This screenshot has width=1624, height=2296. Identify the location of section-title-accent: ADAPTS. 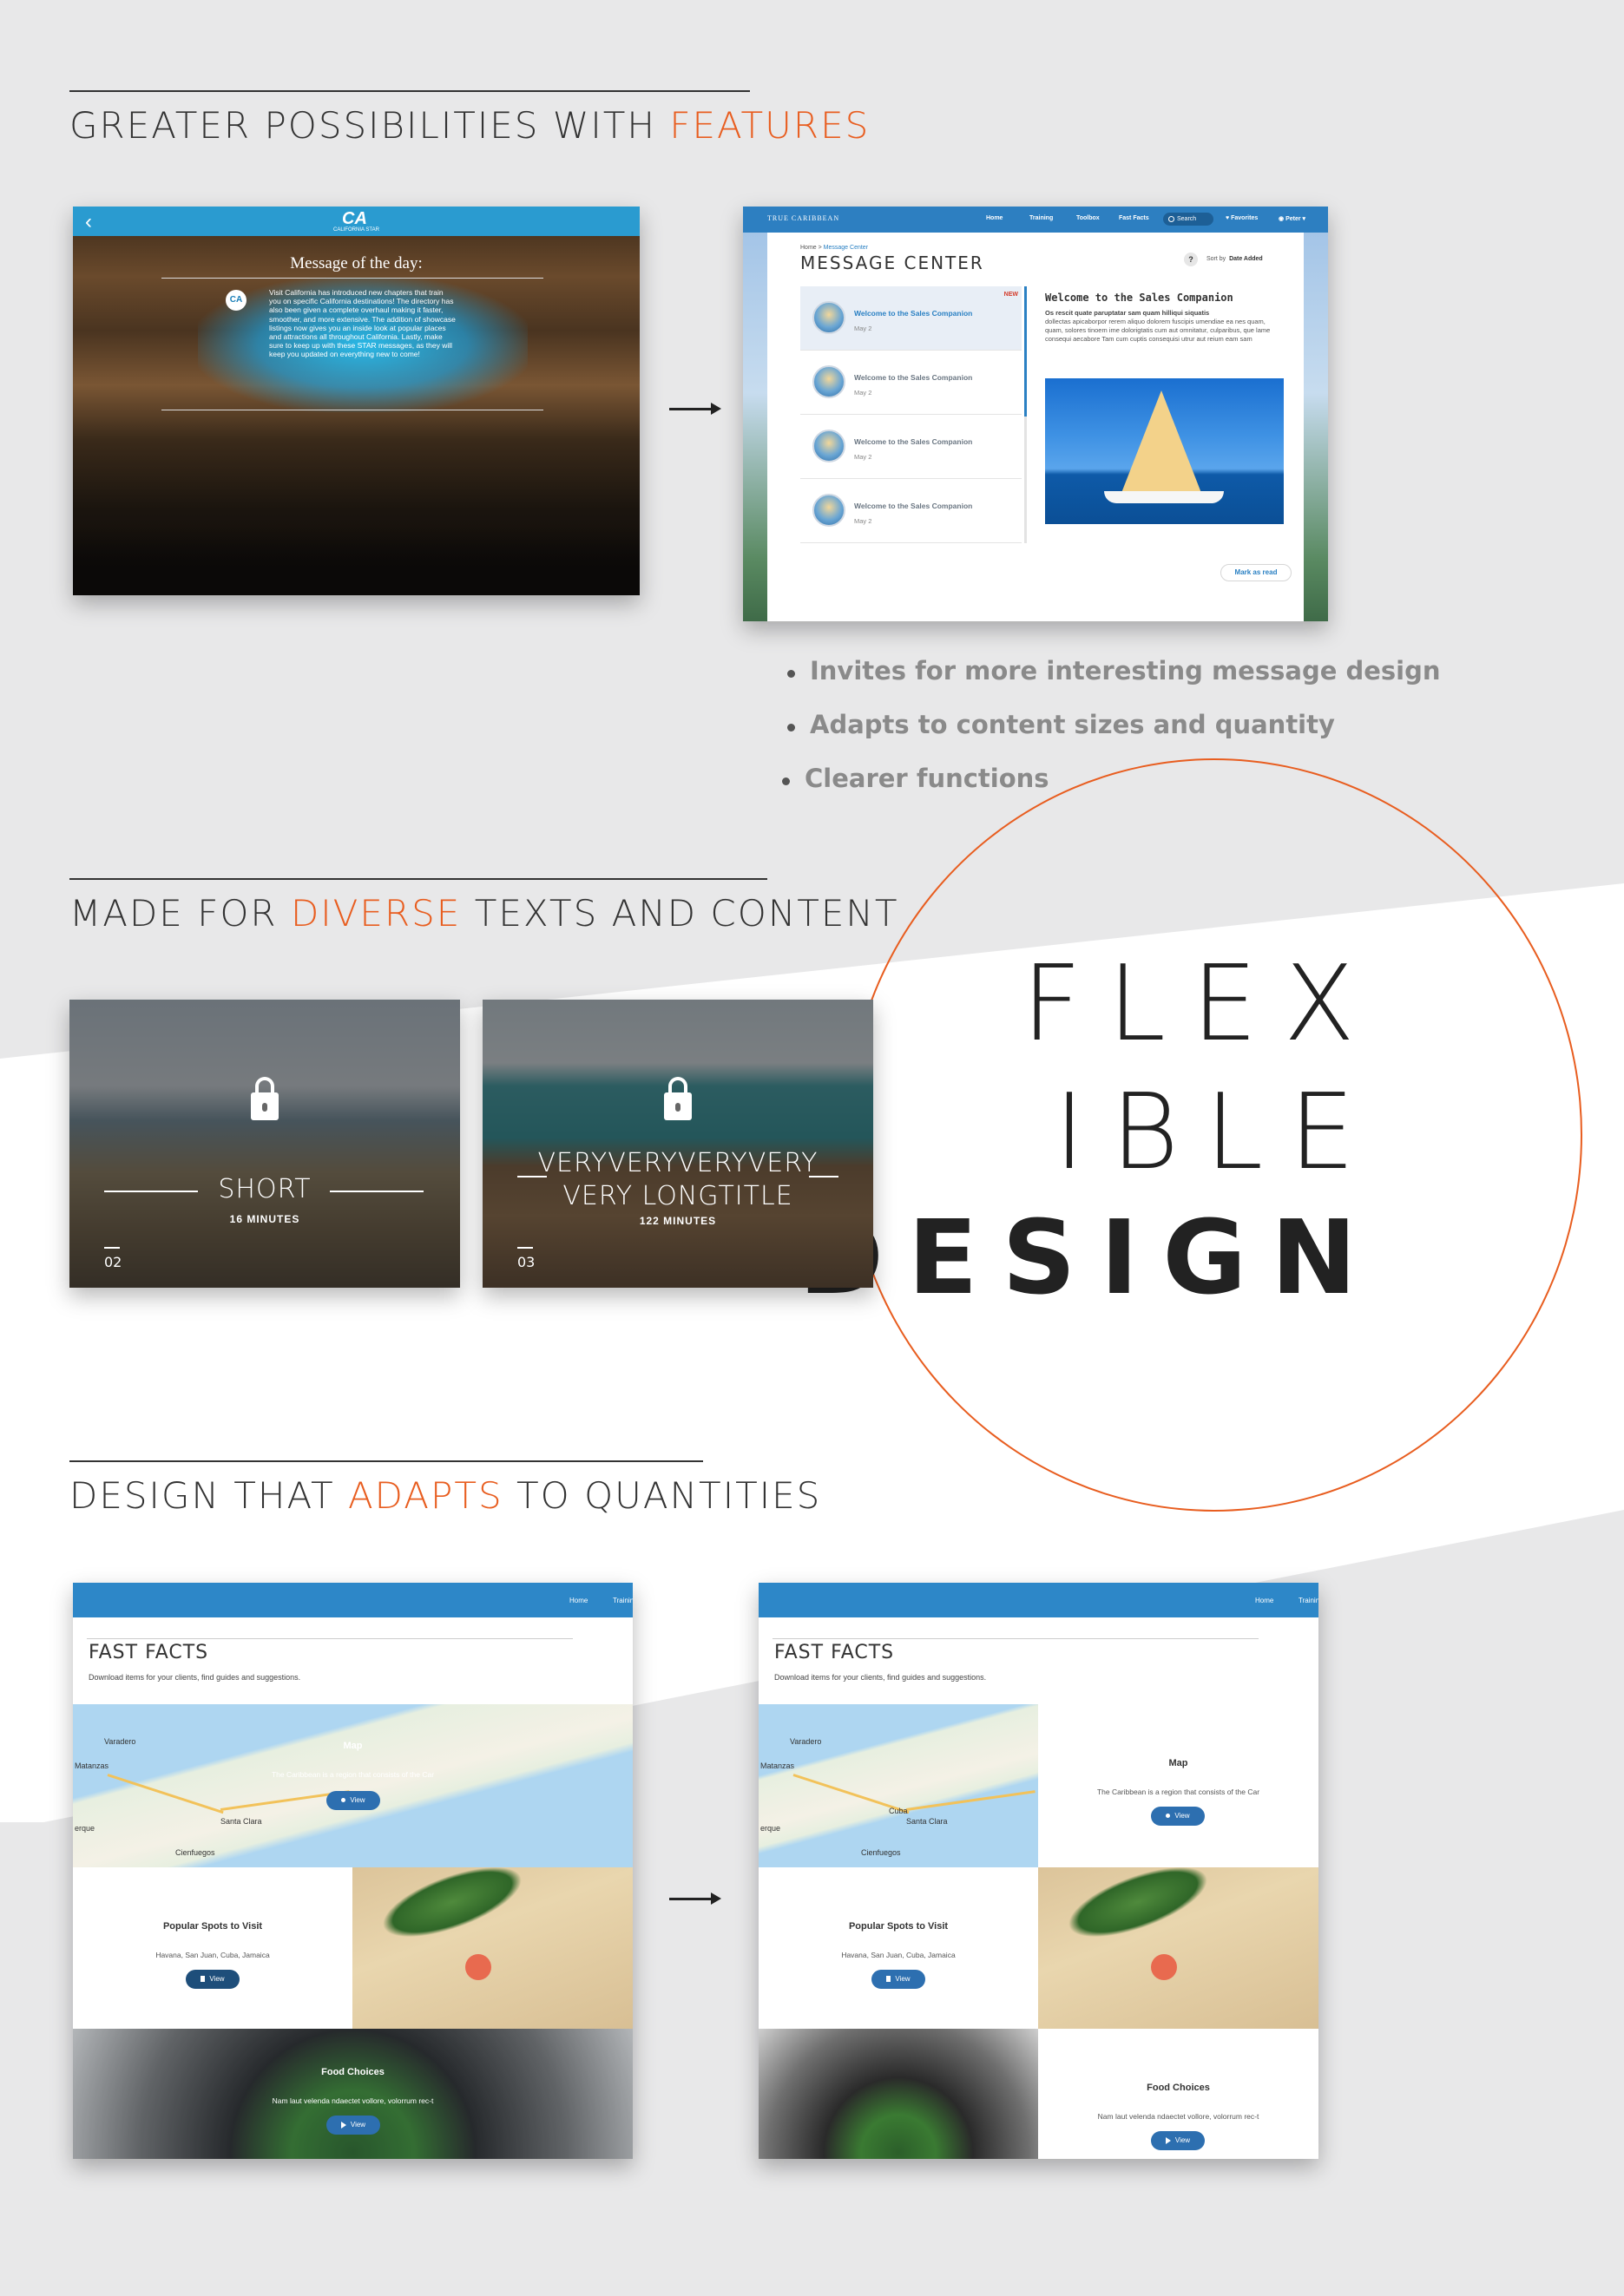
(425, 1495).